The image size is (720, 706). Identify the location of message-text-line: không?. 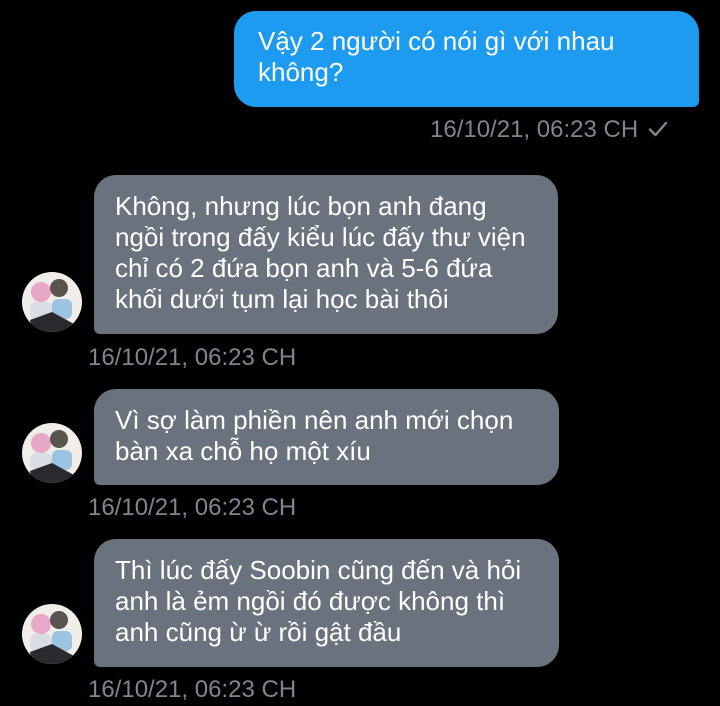
(301, 72).